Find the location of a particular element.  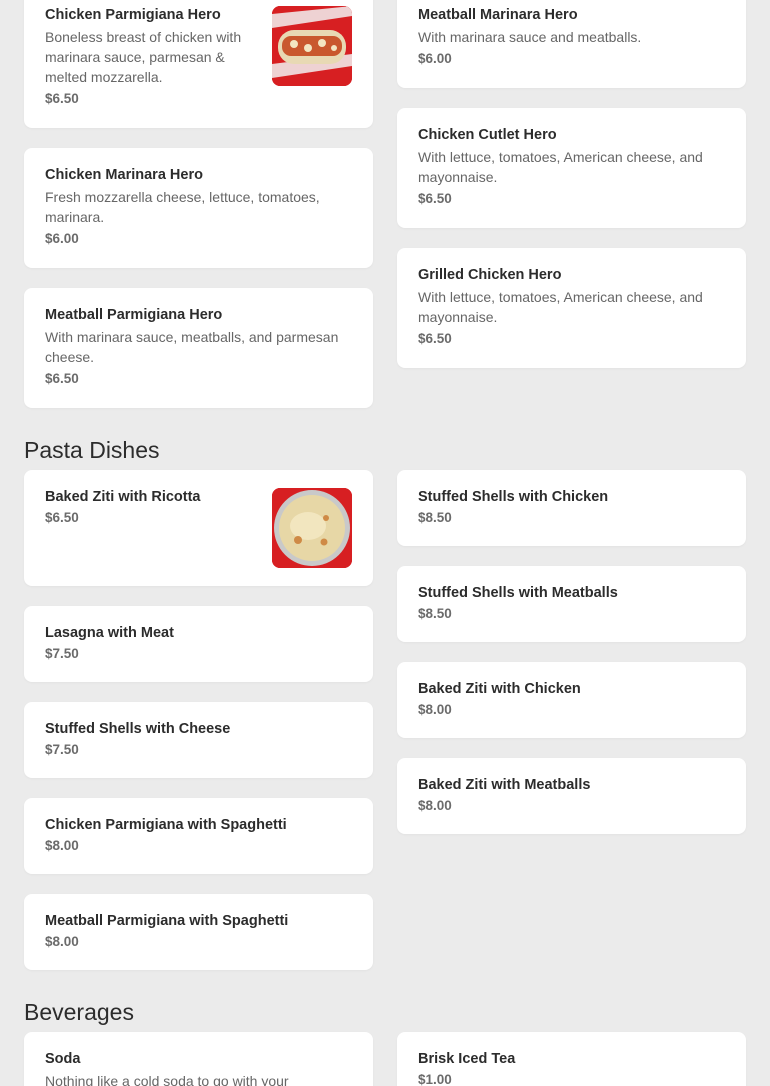

item-name: Meatball Marinara Hero is located at coordinates (498, 15).